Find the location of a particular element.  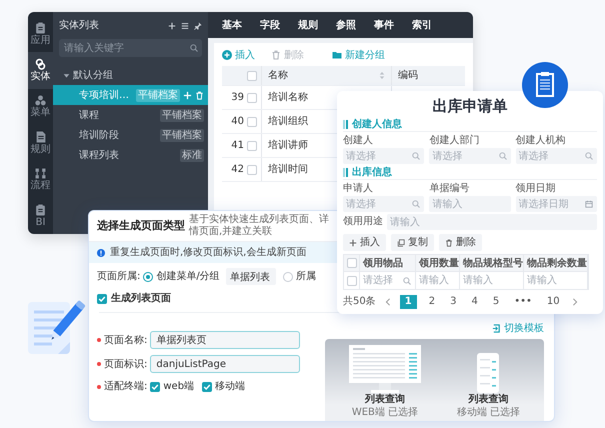

tab: 参照 is located at coordinates (346, 25).